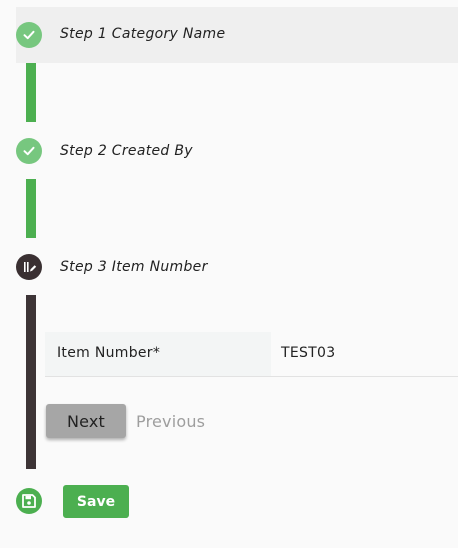 Image resolution: width=458 pixels, height=548 pixels. Describe the element at coordinates (143, 34) in the screenshot. I see `step-1-label: Step 1 Category Name` at that location.